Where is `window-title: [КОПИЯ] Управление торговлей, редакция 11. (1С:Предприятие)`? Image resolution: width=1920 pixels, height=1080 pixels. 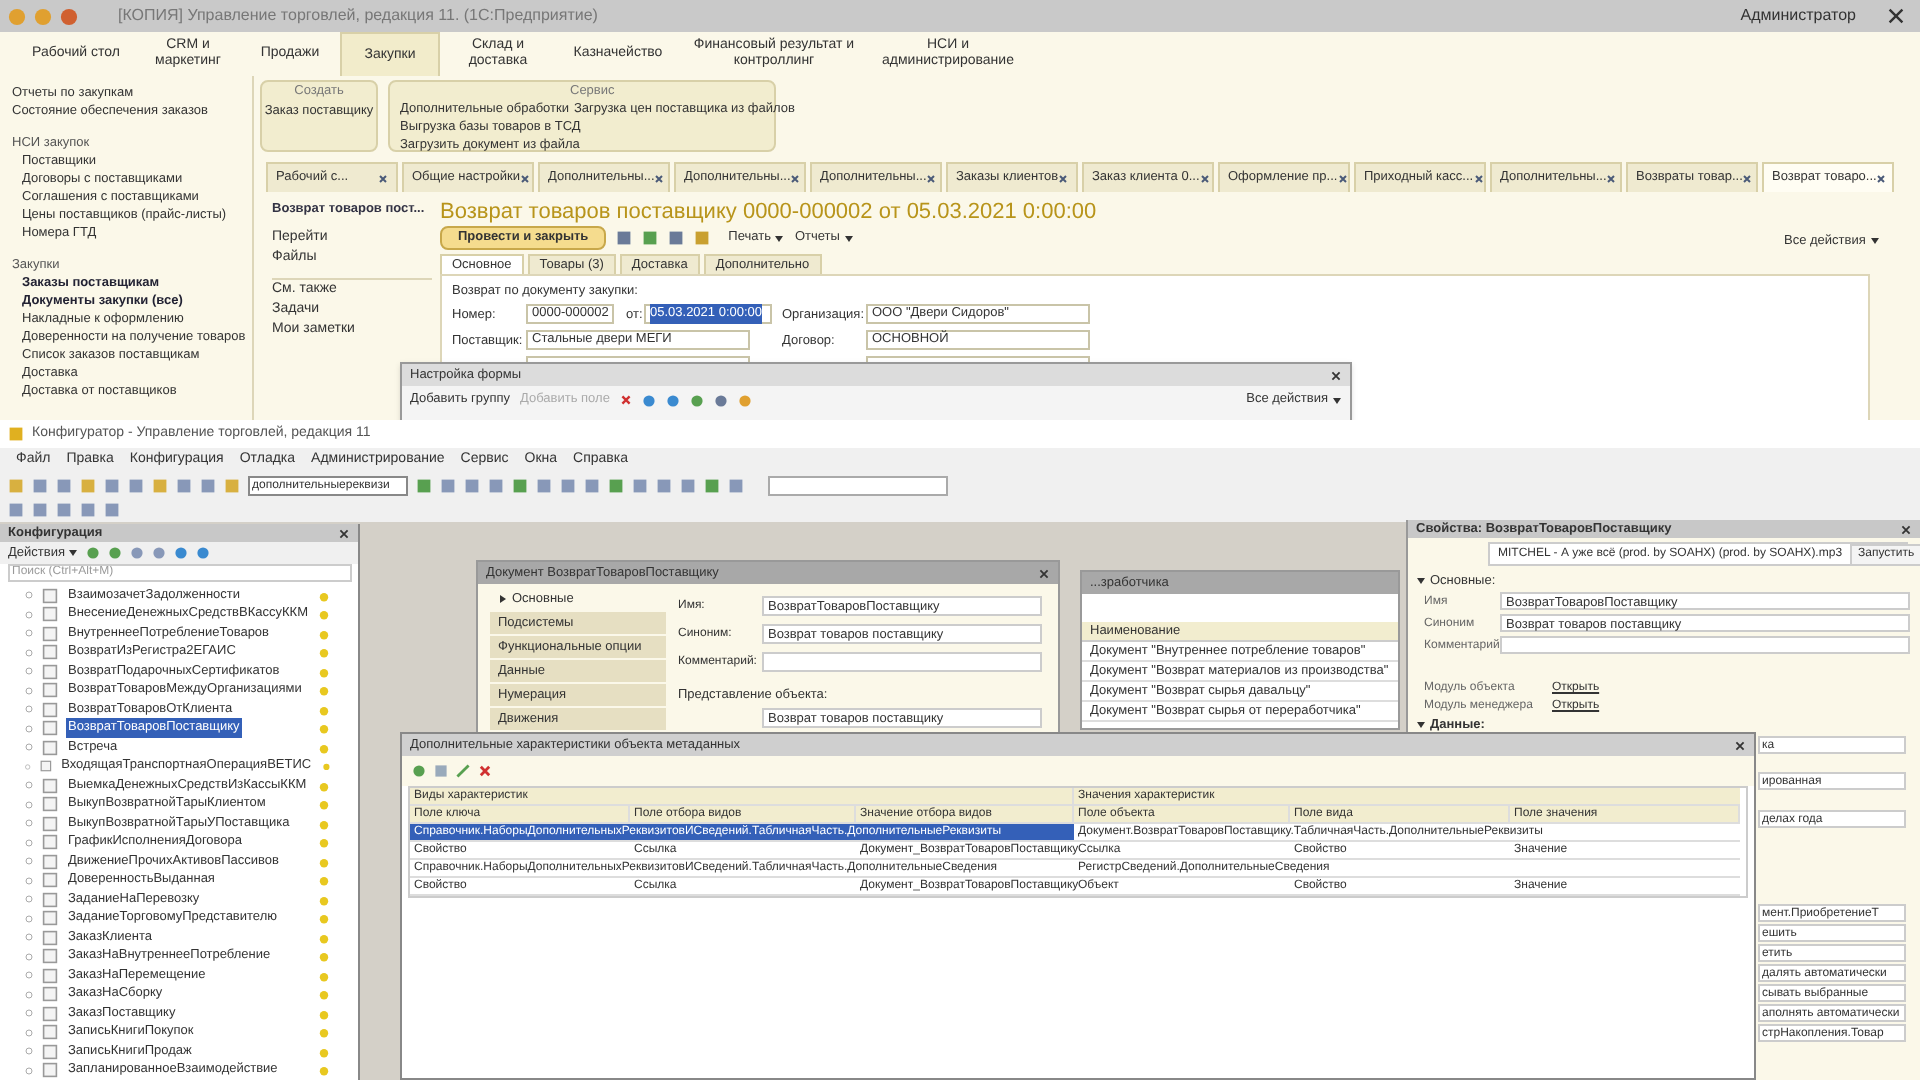 window-title: [КОПИЯ] Управление торговлей, редакция 11. (1С:Предприятие) is located at coordinates (358, 16).